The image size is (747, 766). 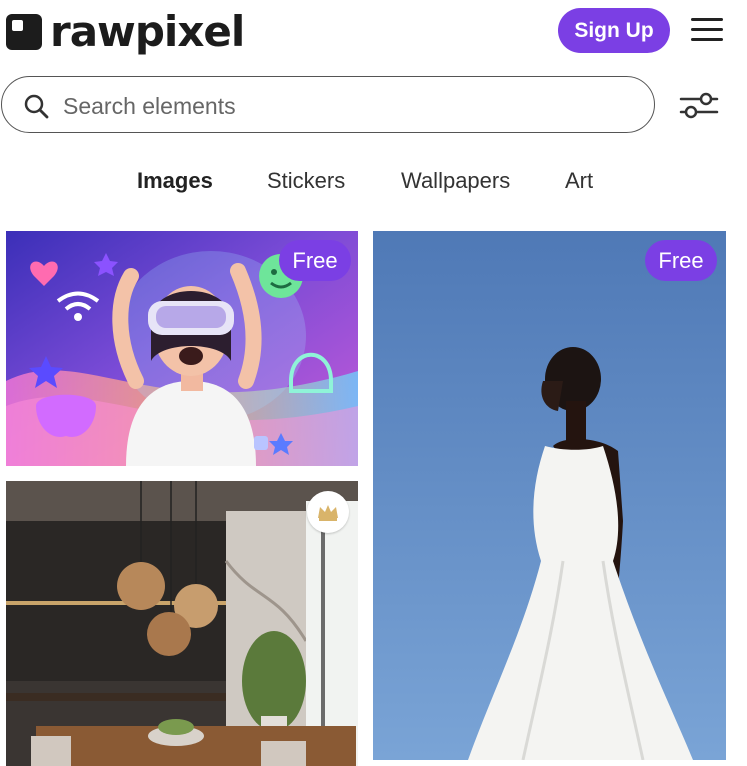 I want to click on tab-wallpapers: Wallpapers, so click(x=455, y=181).